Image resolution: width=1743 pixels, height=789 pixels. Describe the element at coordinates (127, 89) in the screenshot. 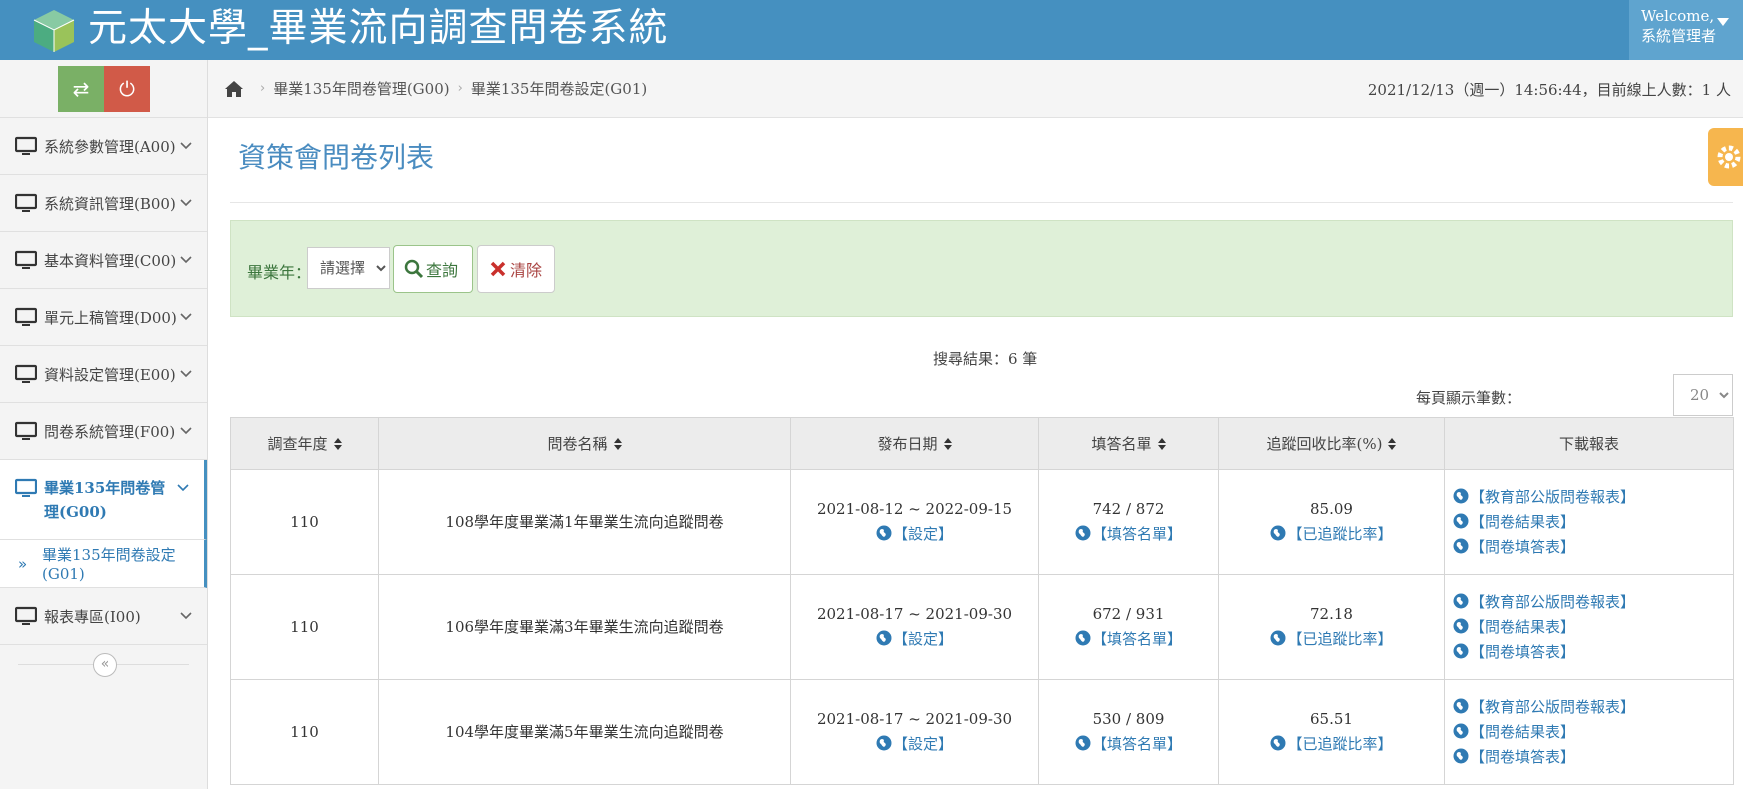

I see `power-button: ⏻` at that location.